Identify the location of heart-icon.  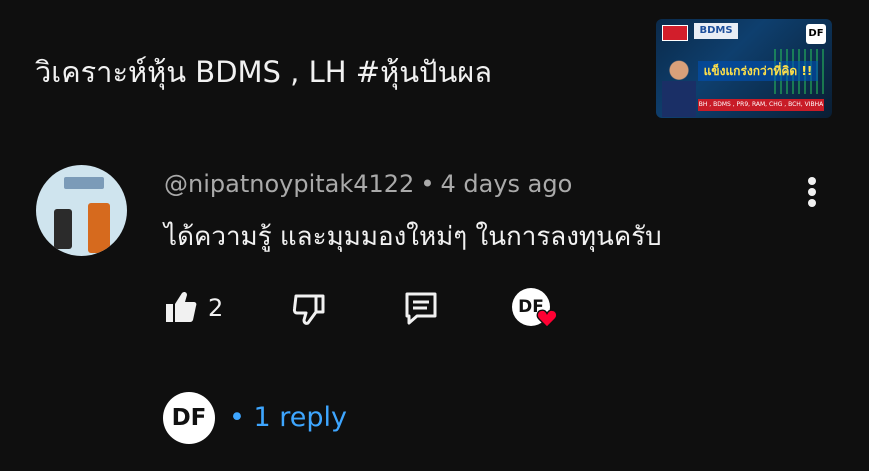
(547, 318).